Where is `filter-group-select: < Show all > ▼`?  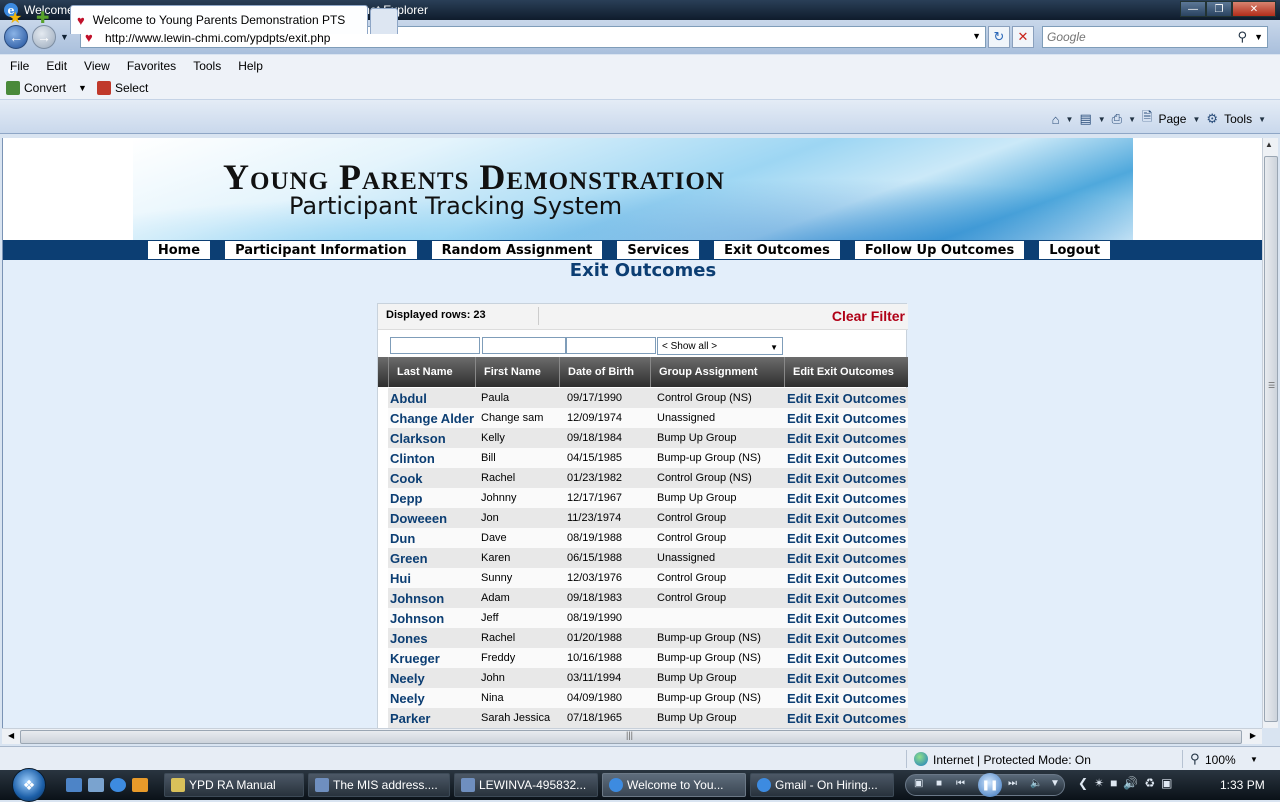 filter-group-select: < Show all > ▼ is located at coordinates (720, 346).